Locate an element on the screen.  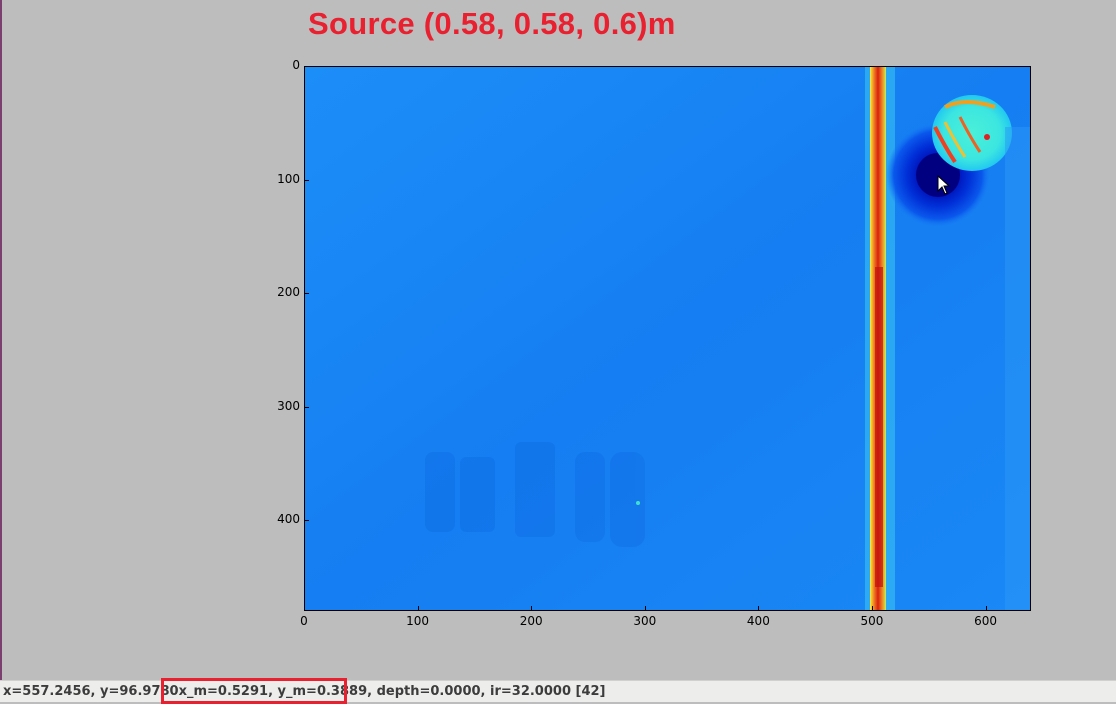
x-tick-label: 200 is located at coordinates (531, 621).